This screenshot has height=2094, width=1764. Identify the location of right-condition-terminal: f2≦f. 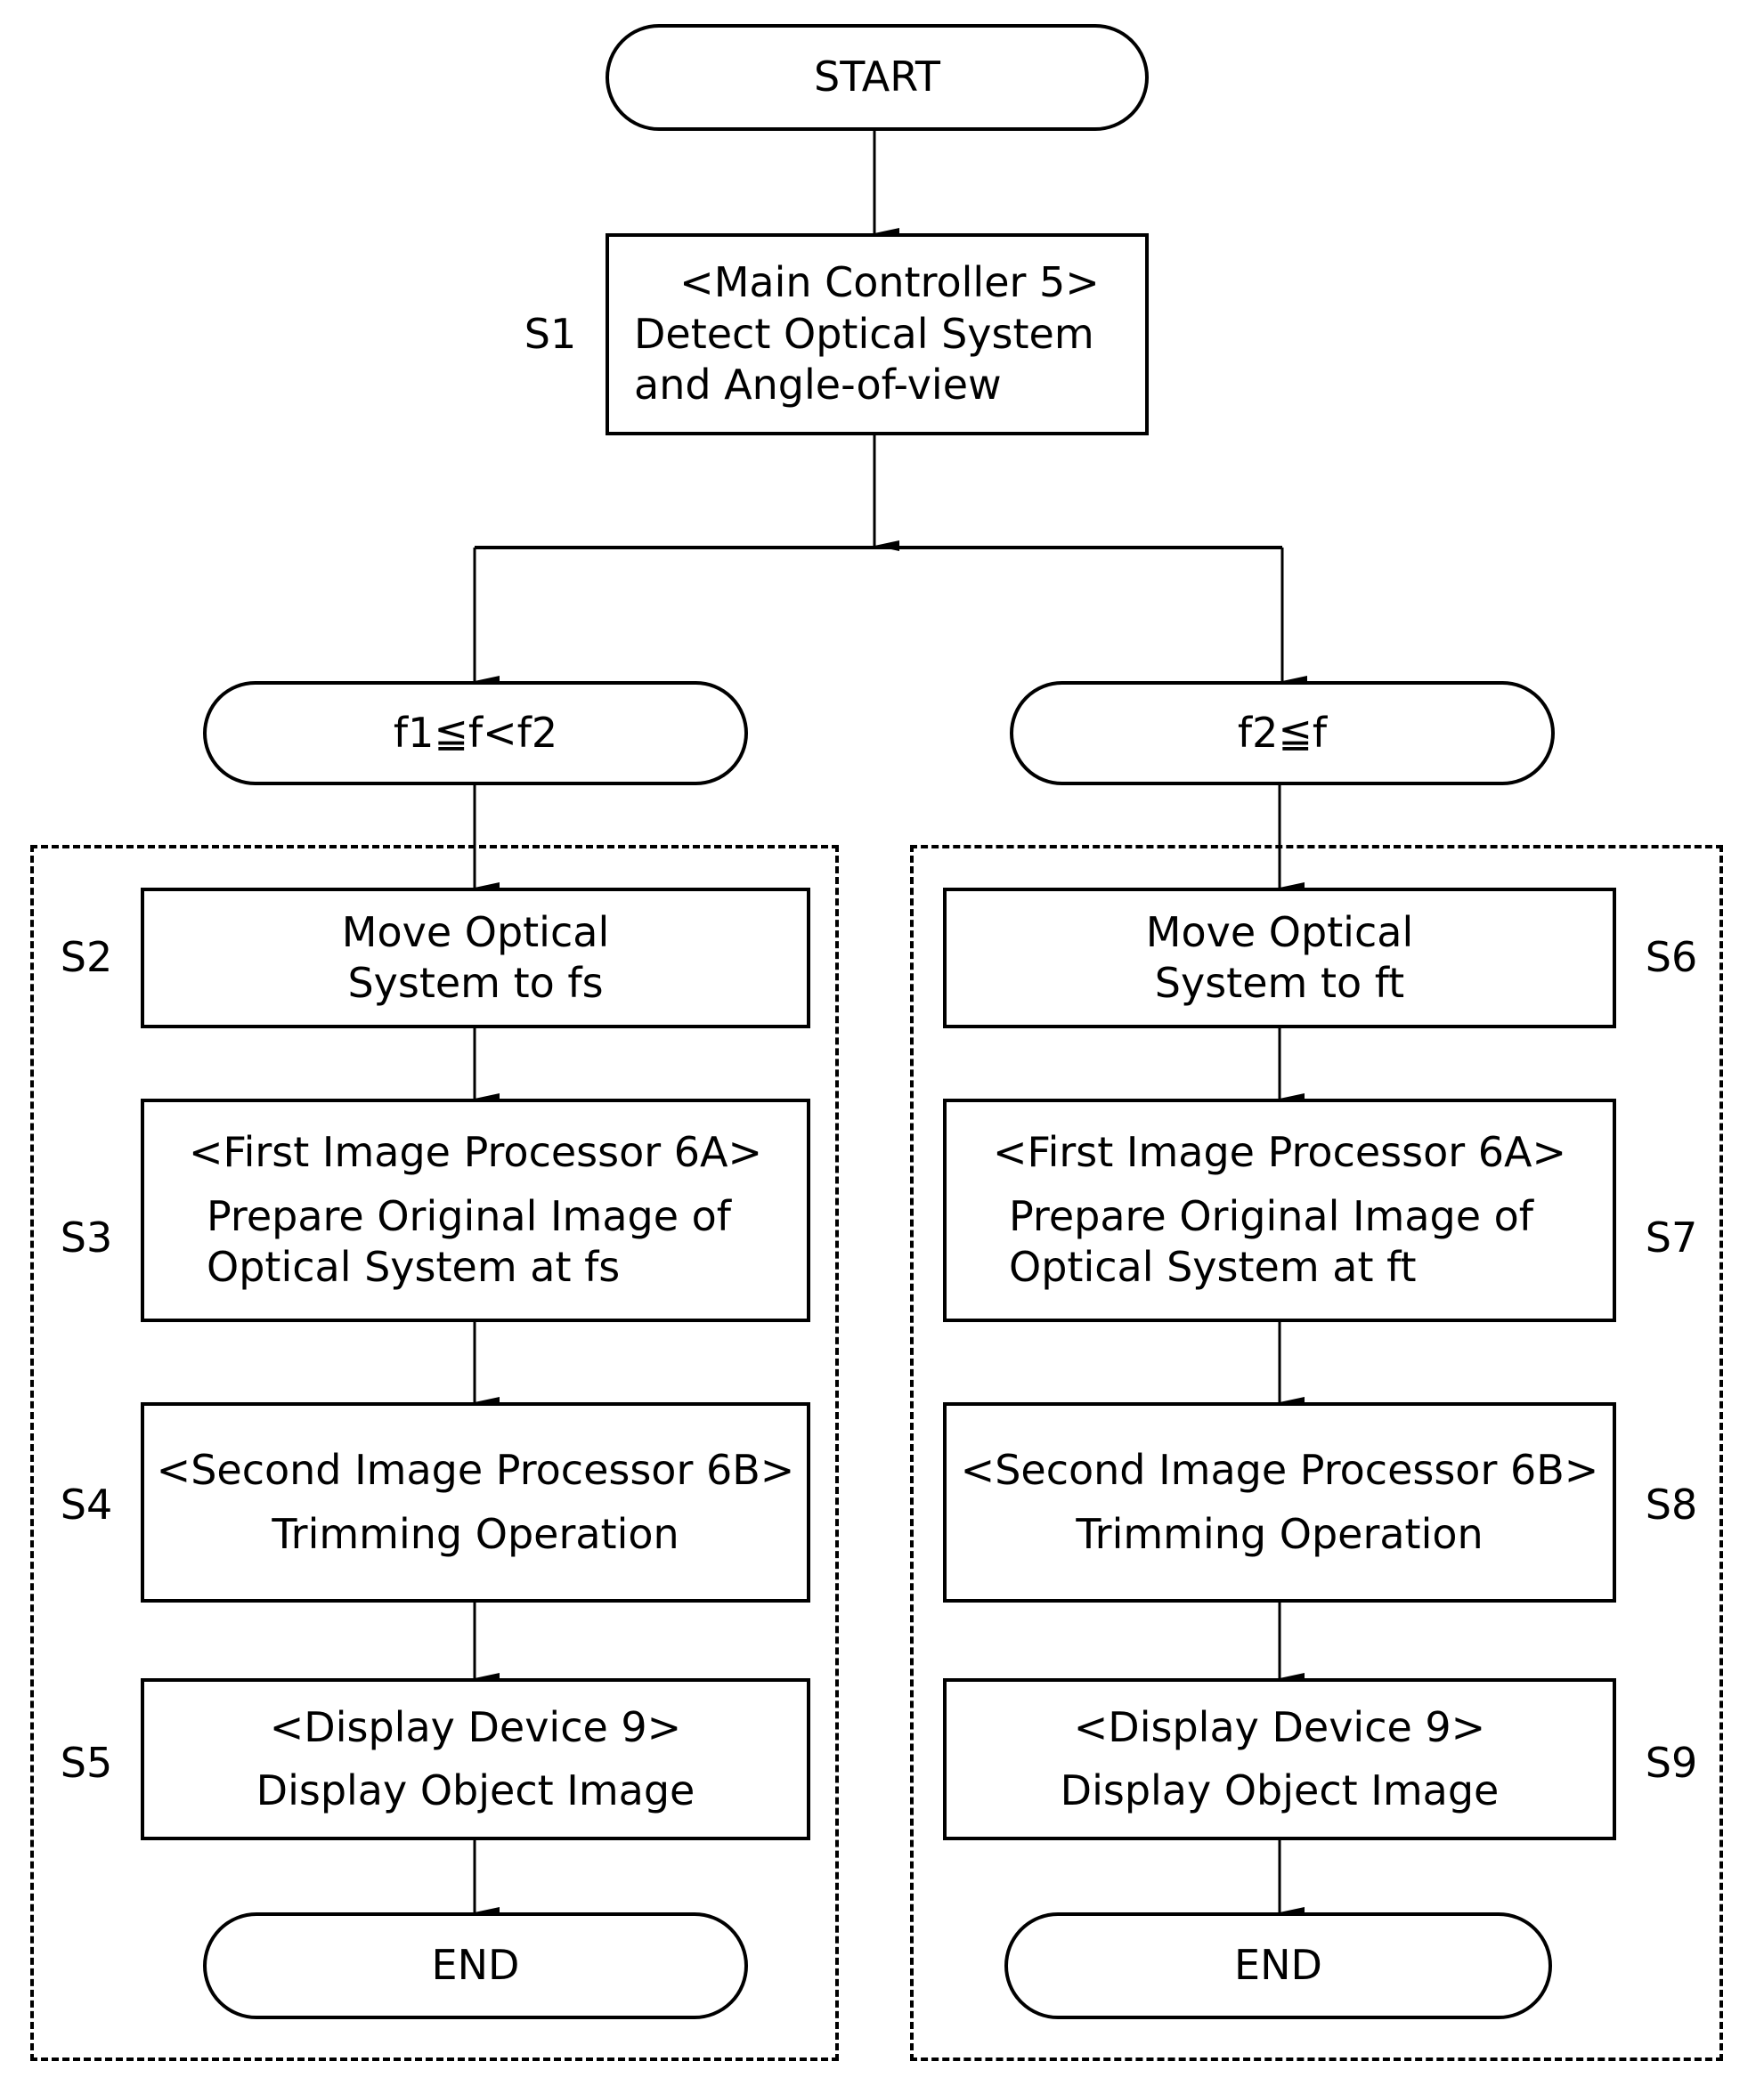
(1282, 733).